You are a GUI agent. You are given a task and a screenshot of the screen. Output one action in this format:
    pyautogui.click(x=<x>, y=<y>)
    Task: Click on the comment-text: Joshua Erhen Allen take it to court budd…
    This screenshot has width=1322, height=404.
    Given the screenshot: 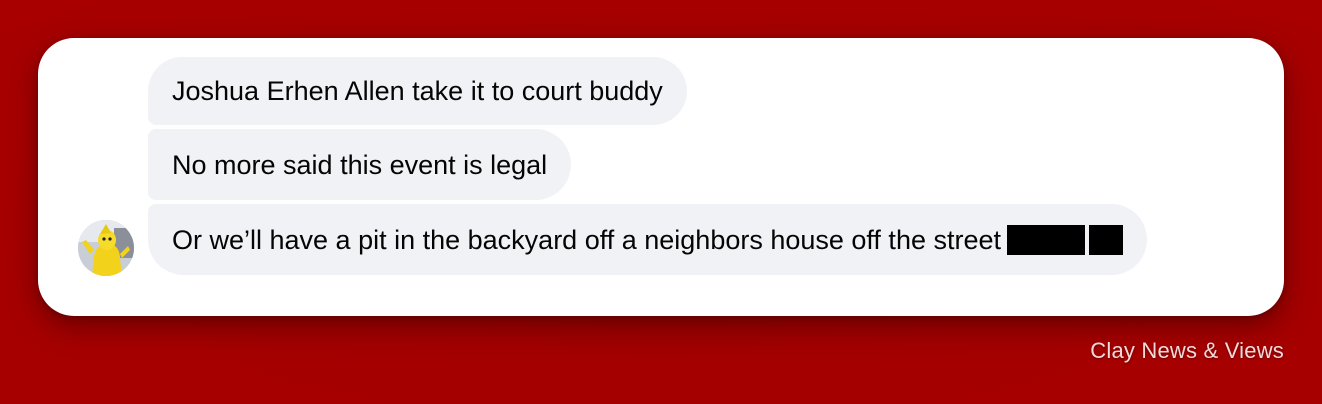 What is the action you would take?
    pyautogui.click(x=417, y=91)
    